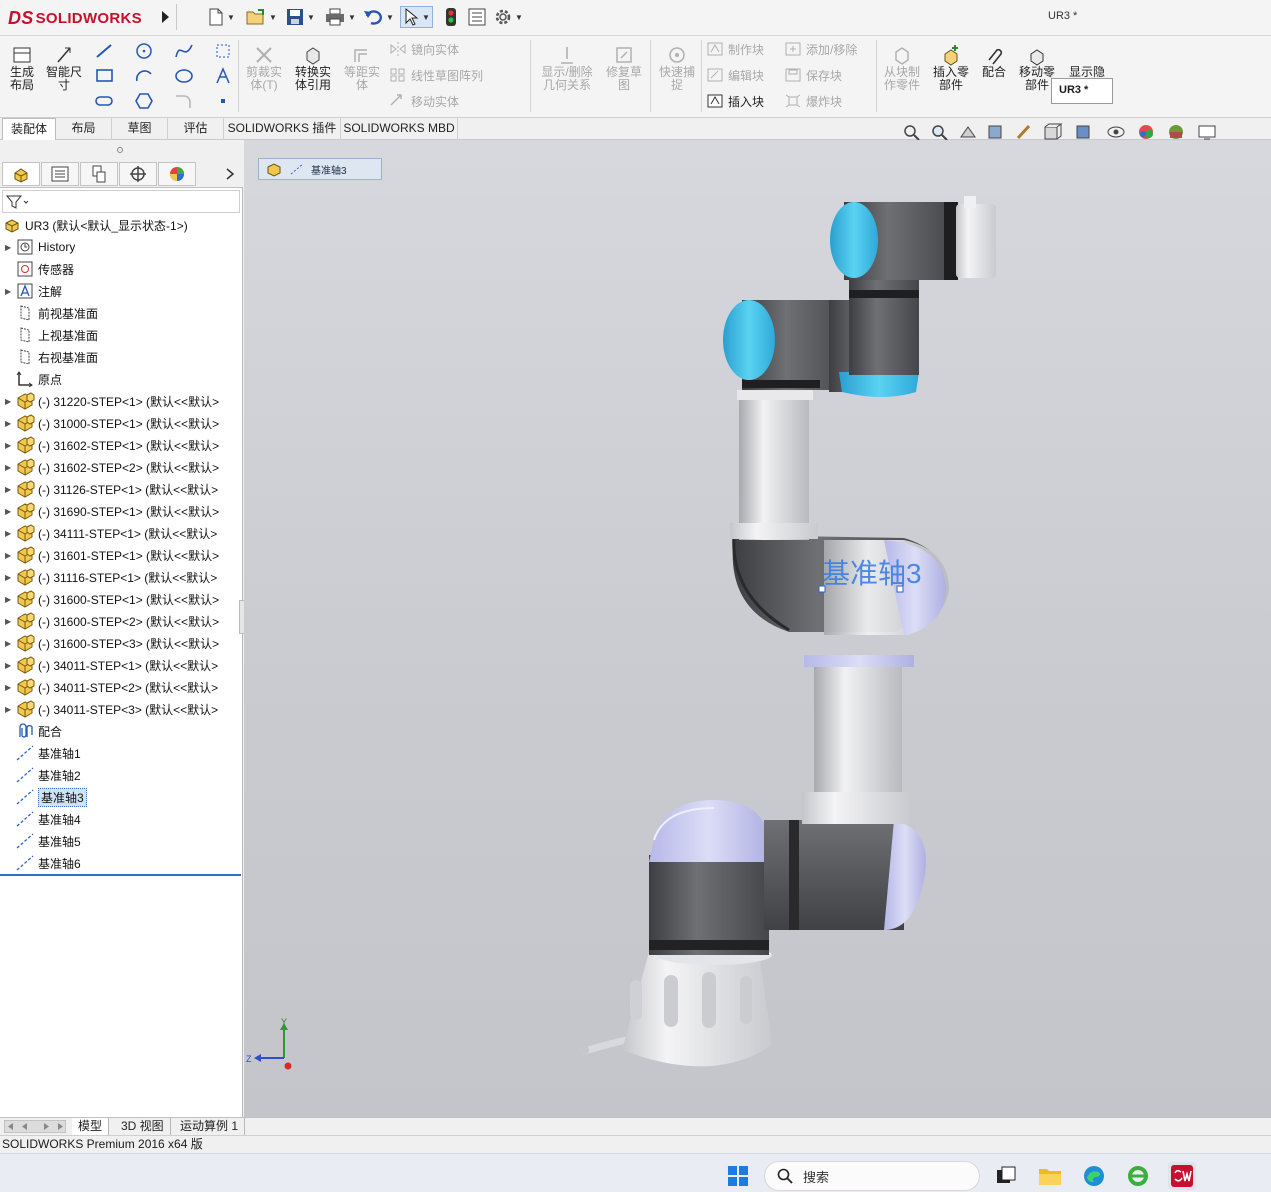 This screenshot has height=1192, width=1271. Describe the element at coordinates (196, 129) in the screenshot. I see `tab-evaluate: 评估` at that location.